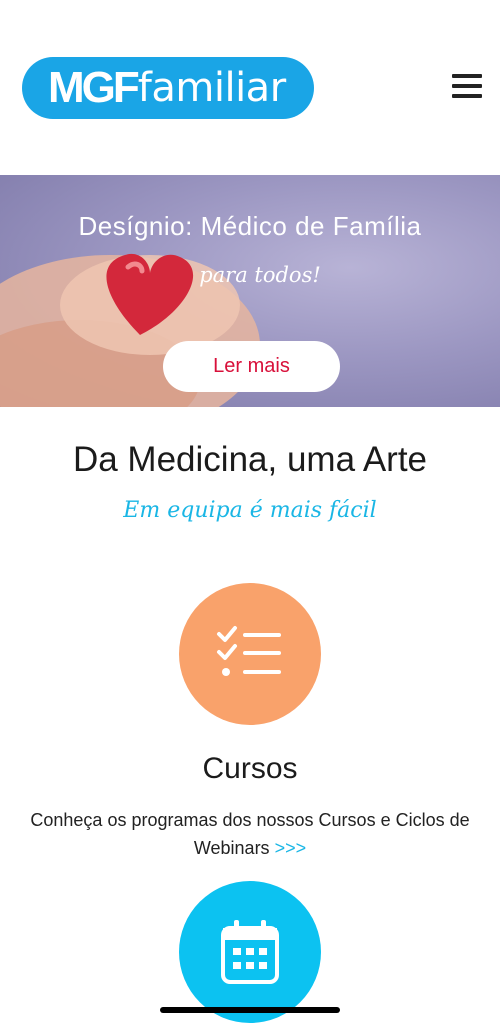 The image size is (500, 1024). Describe the element at coordinates (250, 768) in the screenshot. I see `courses-title: Cursos` at that location.